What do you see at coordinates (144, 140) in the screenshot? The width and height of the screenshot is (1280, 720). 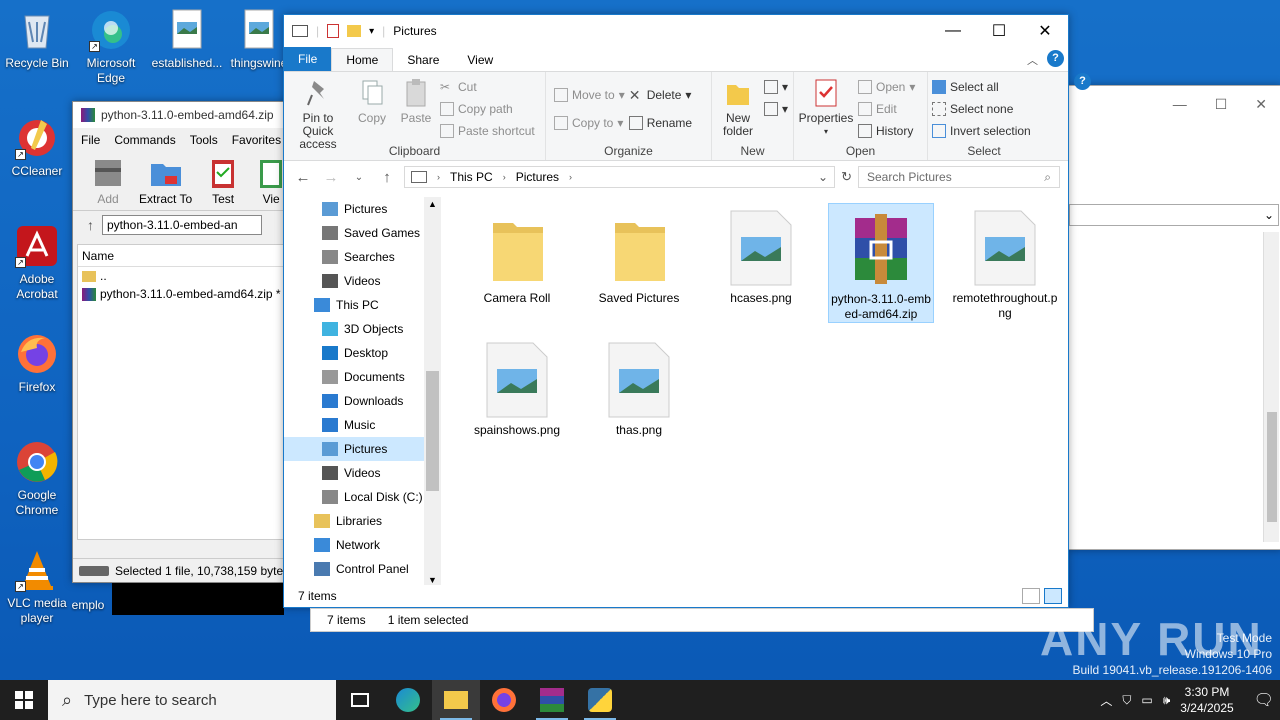 I see `menu-commands: Commands` at bounding box center [144, 140].